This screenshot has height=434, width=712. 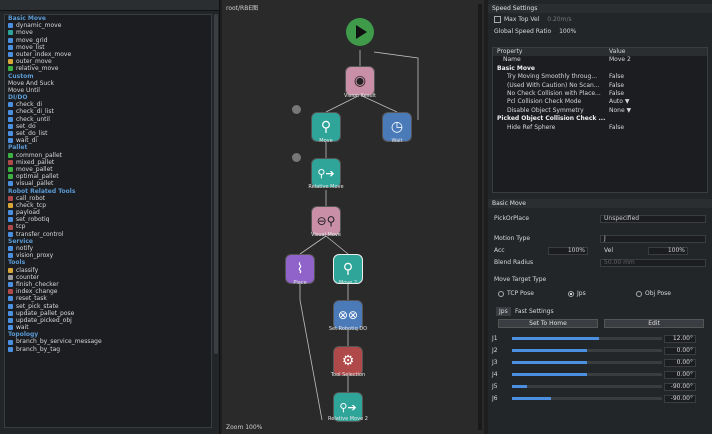 I want to click on property-value: Auto ▼, so click(x=656, y=102).